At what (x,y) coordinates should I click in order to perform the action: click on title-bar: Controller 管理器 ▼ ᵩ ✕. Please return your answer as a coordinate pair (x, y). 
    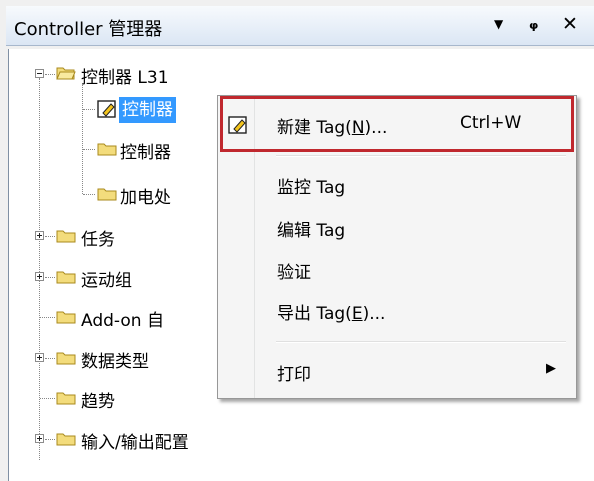
    Looking at the image, I should click on (300, 26).